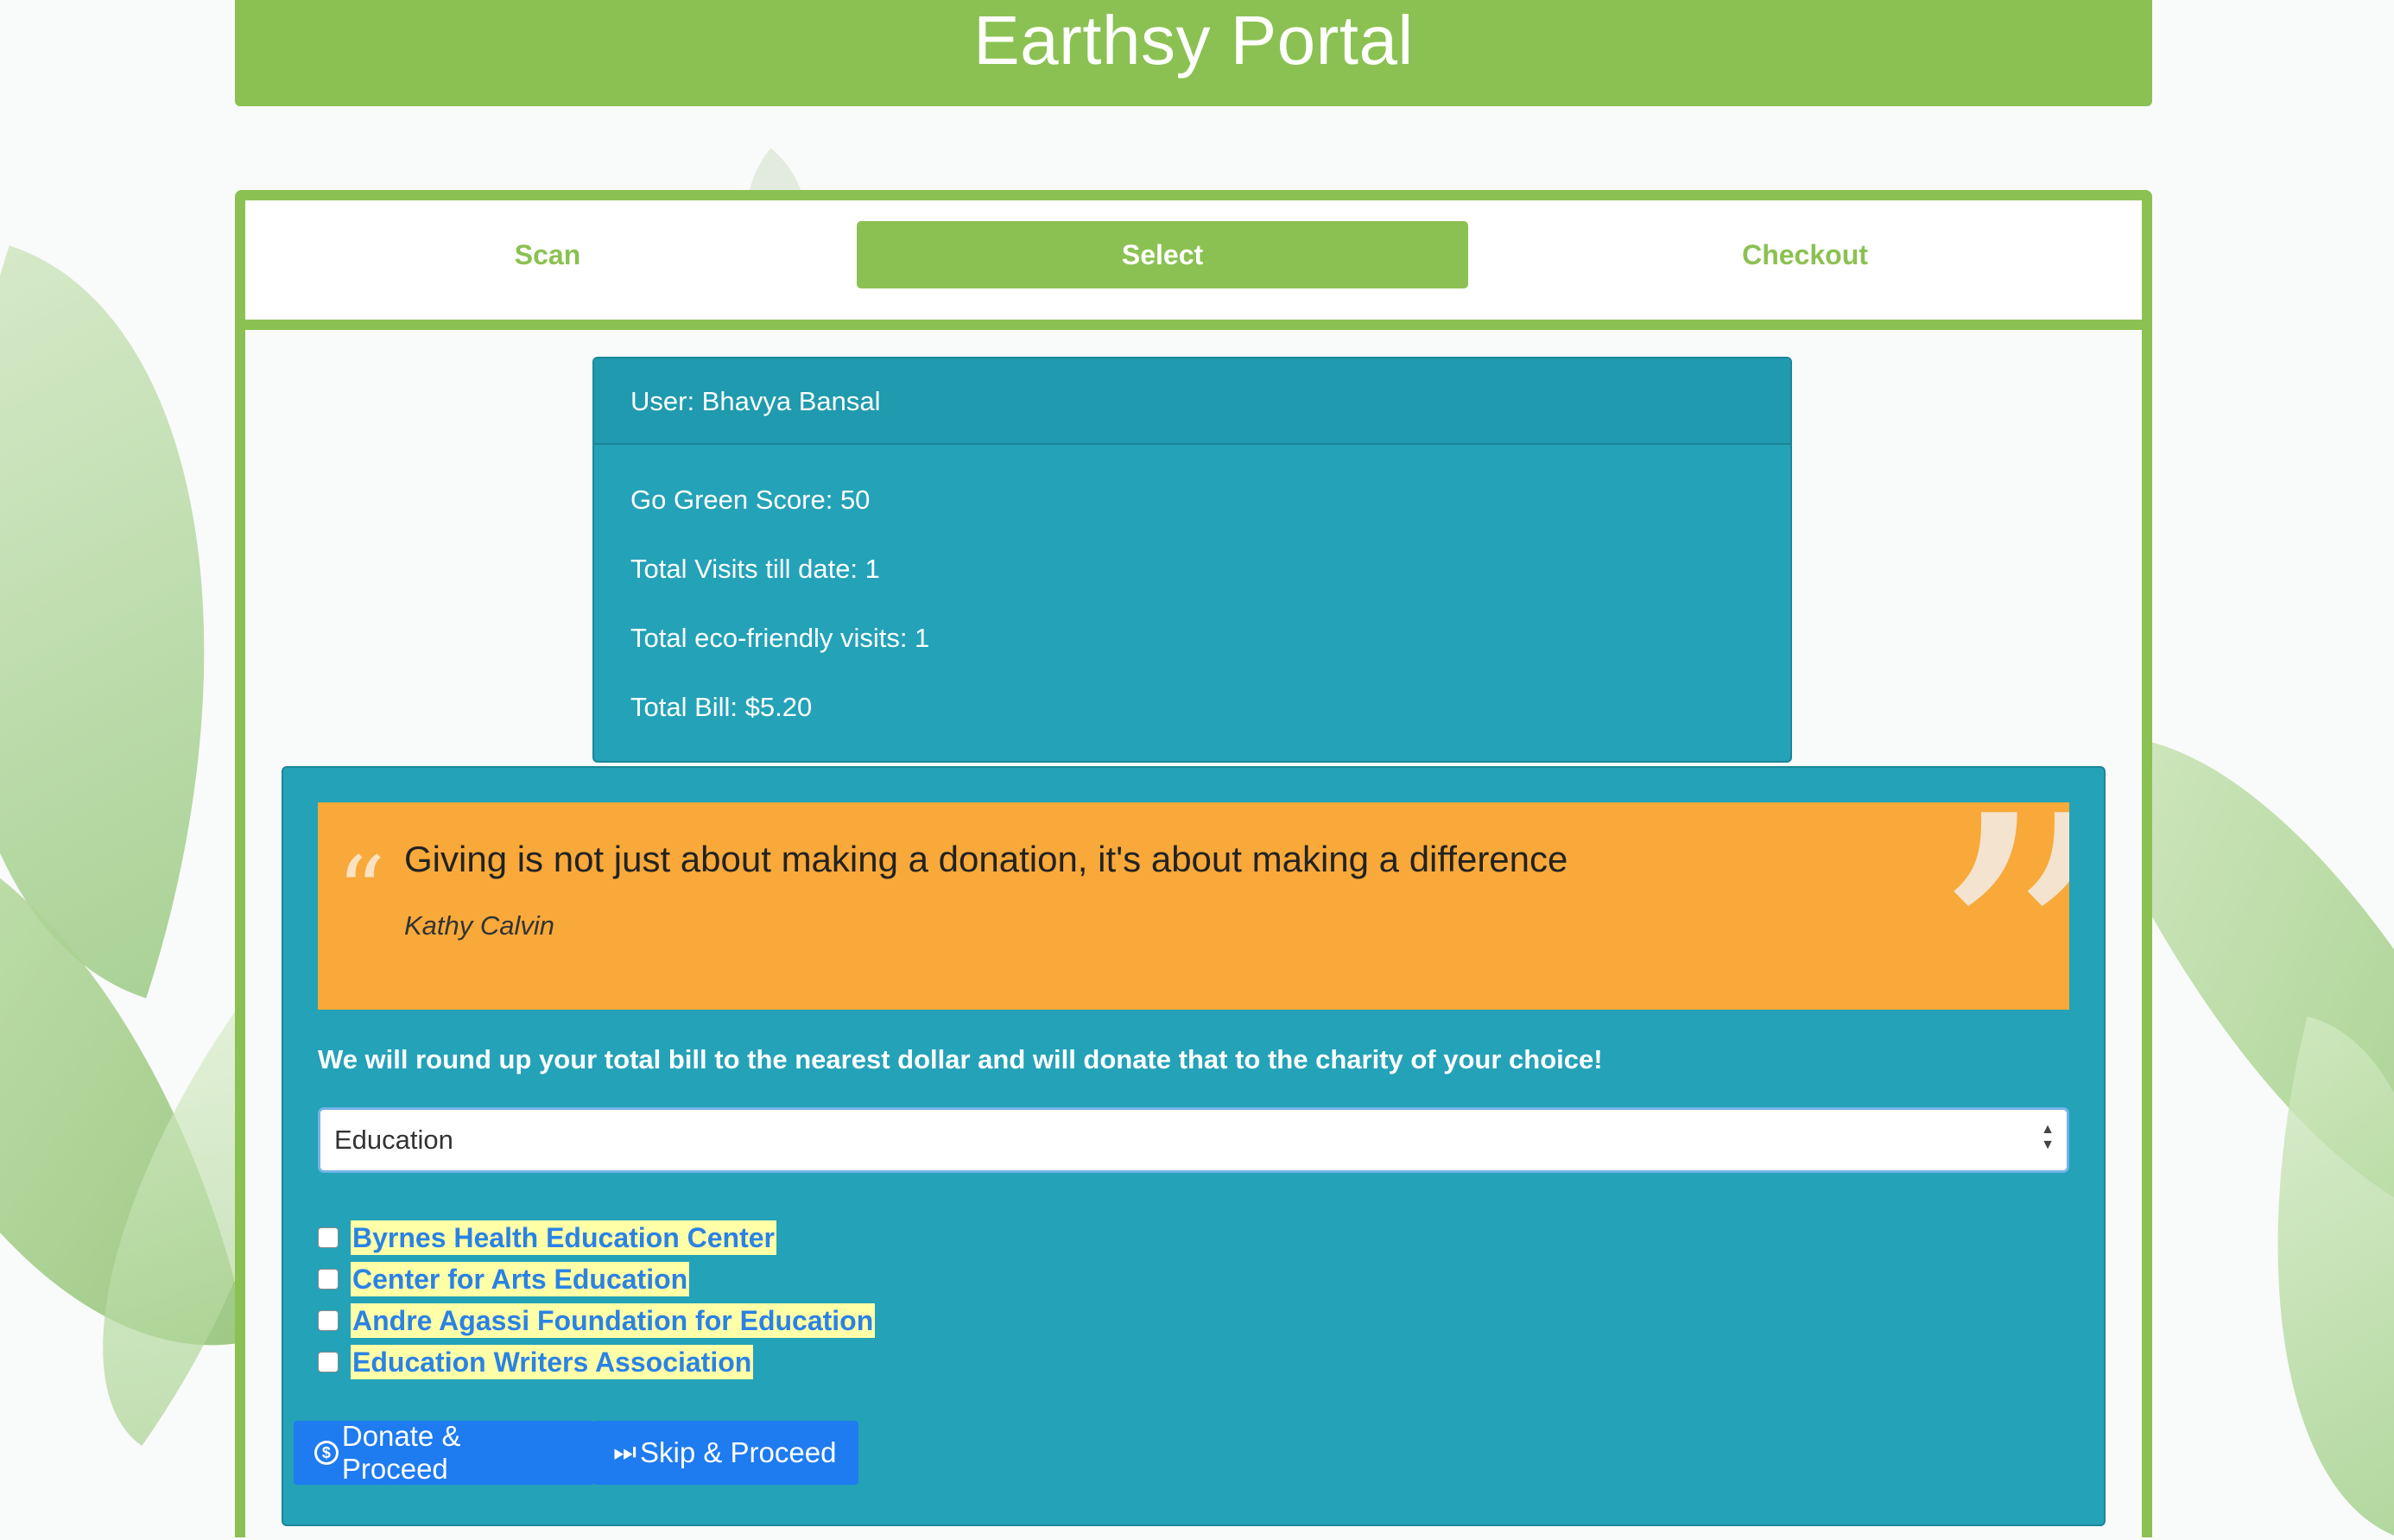 The image size is (2394, 1540). I want to click on total-bill: Total Bill: $5.20, so click(721, 707).